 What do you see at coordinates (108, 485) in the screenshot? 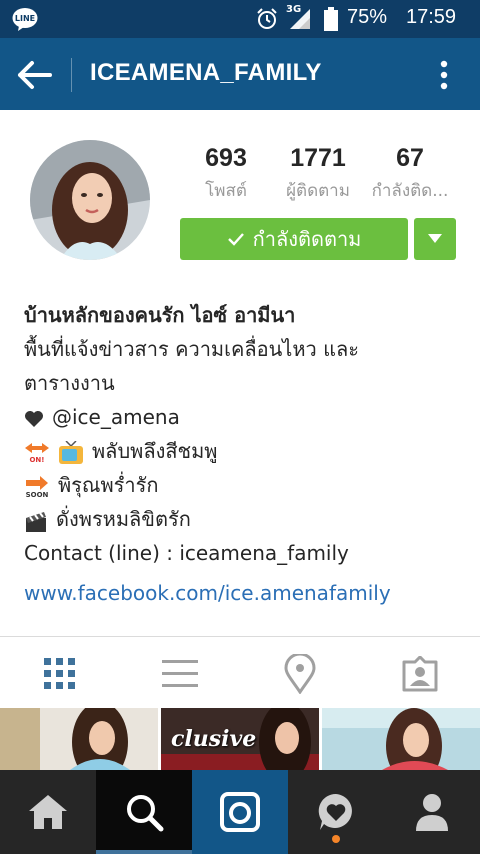
I see `bio-show-title: พิรุณพร่ำรัก` at bounding box center [108, 485].